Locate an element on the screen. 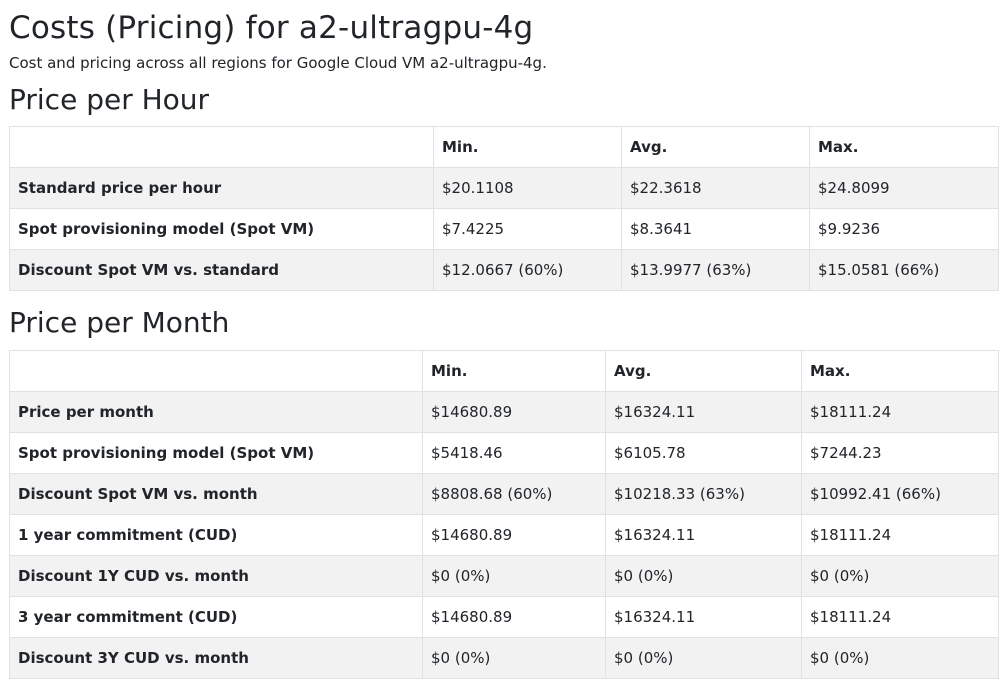  cell-min: $8808.68 (60%) is located at coordinates (514, 494).